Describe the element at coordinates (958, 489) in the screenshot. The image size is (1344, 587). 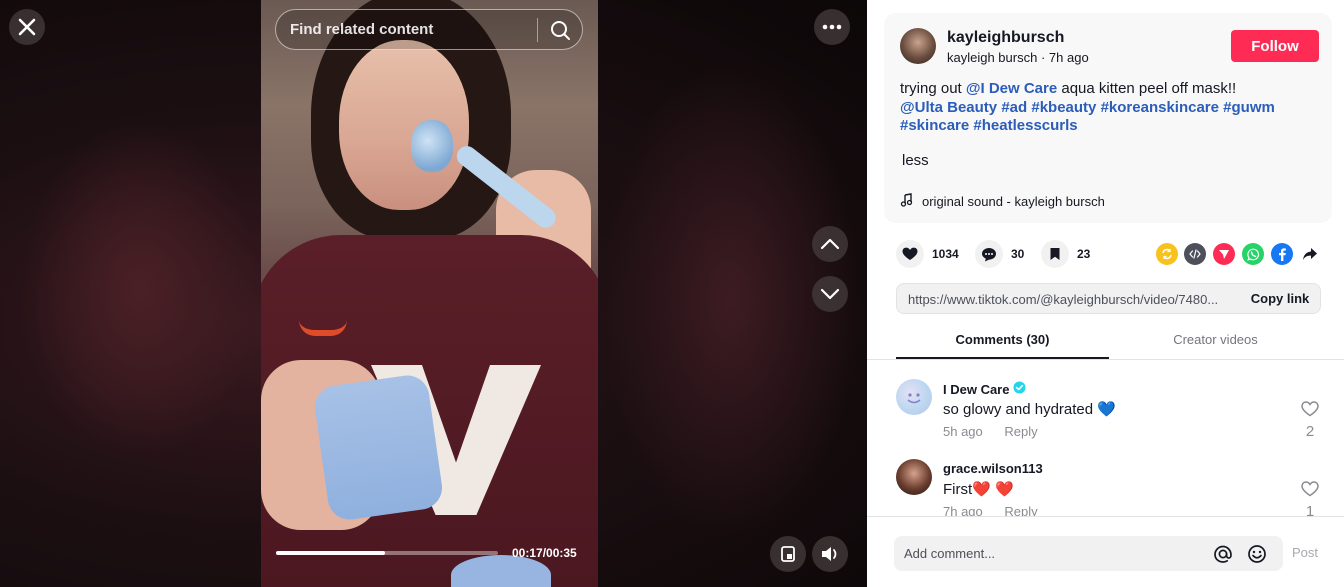
I see `comment-body: First` at that location.